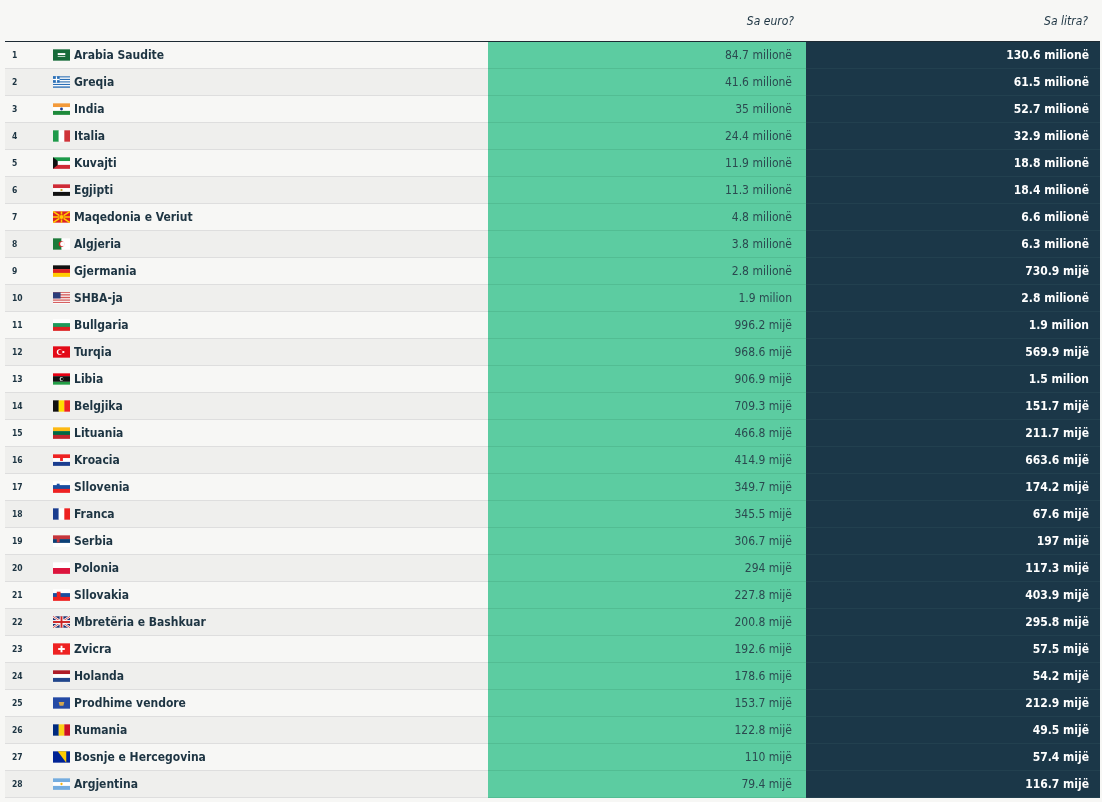  What do you see at coordinates (763, 595) in the screenshot?
I see `table-cell: 227.8 mijë` at bounding box center [763, 595].